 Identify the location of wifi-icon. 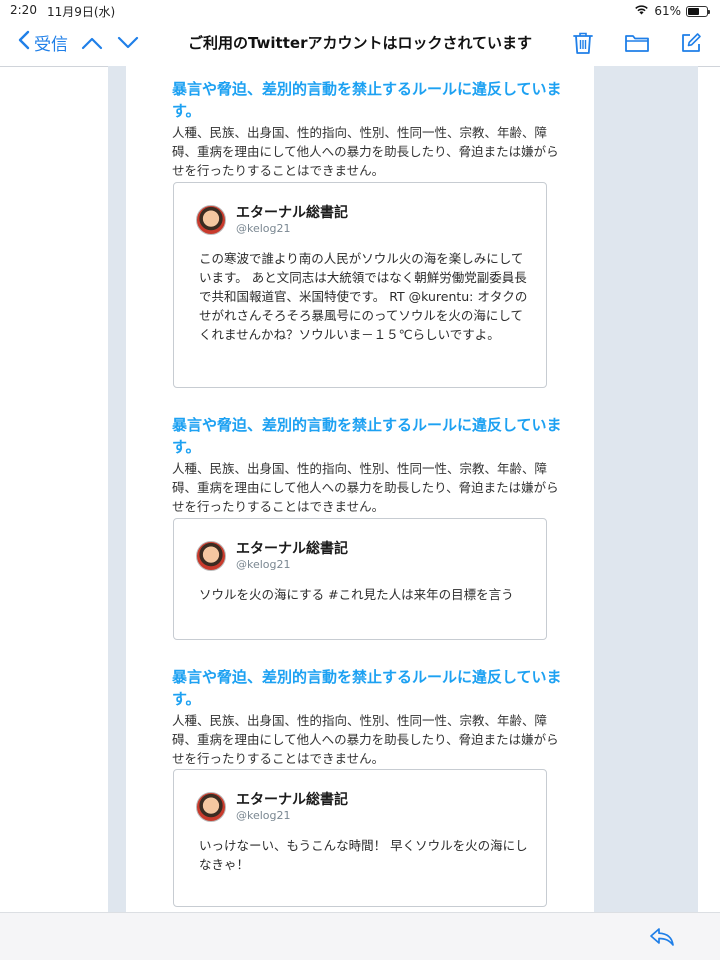
(641, 11).